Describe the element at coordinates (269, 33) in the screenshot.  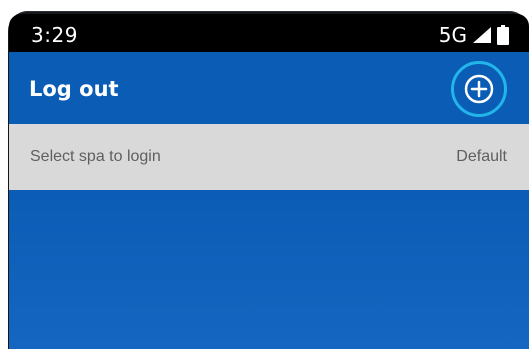
I see `status-bar: 3:29 5G` at that location.